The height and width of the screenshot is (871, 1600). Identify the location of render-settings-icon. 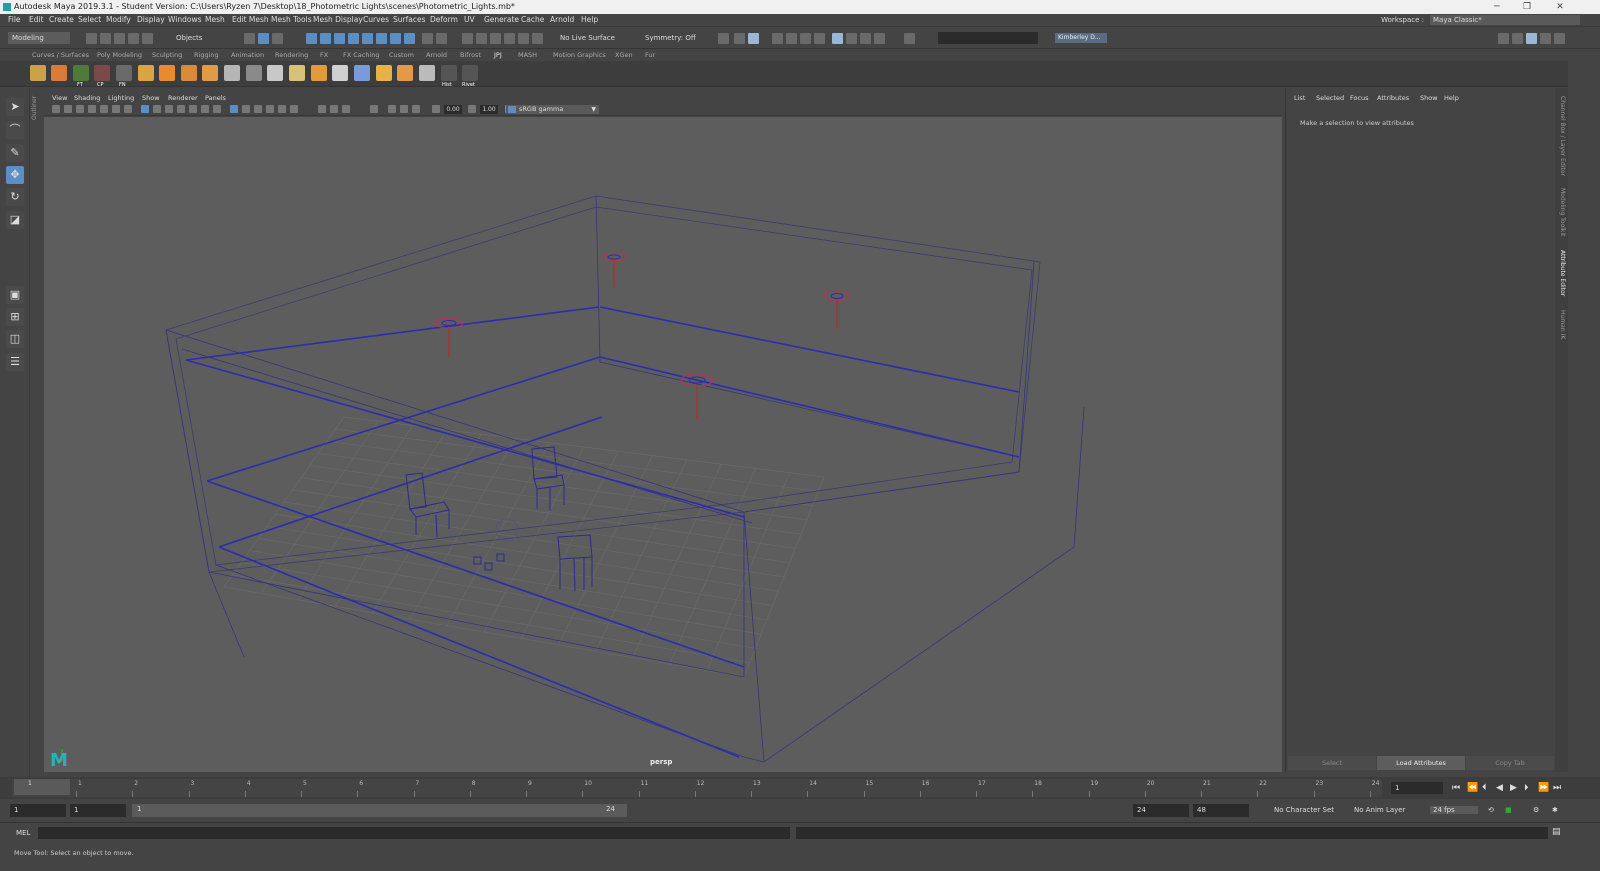
(805, 38).